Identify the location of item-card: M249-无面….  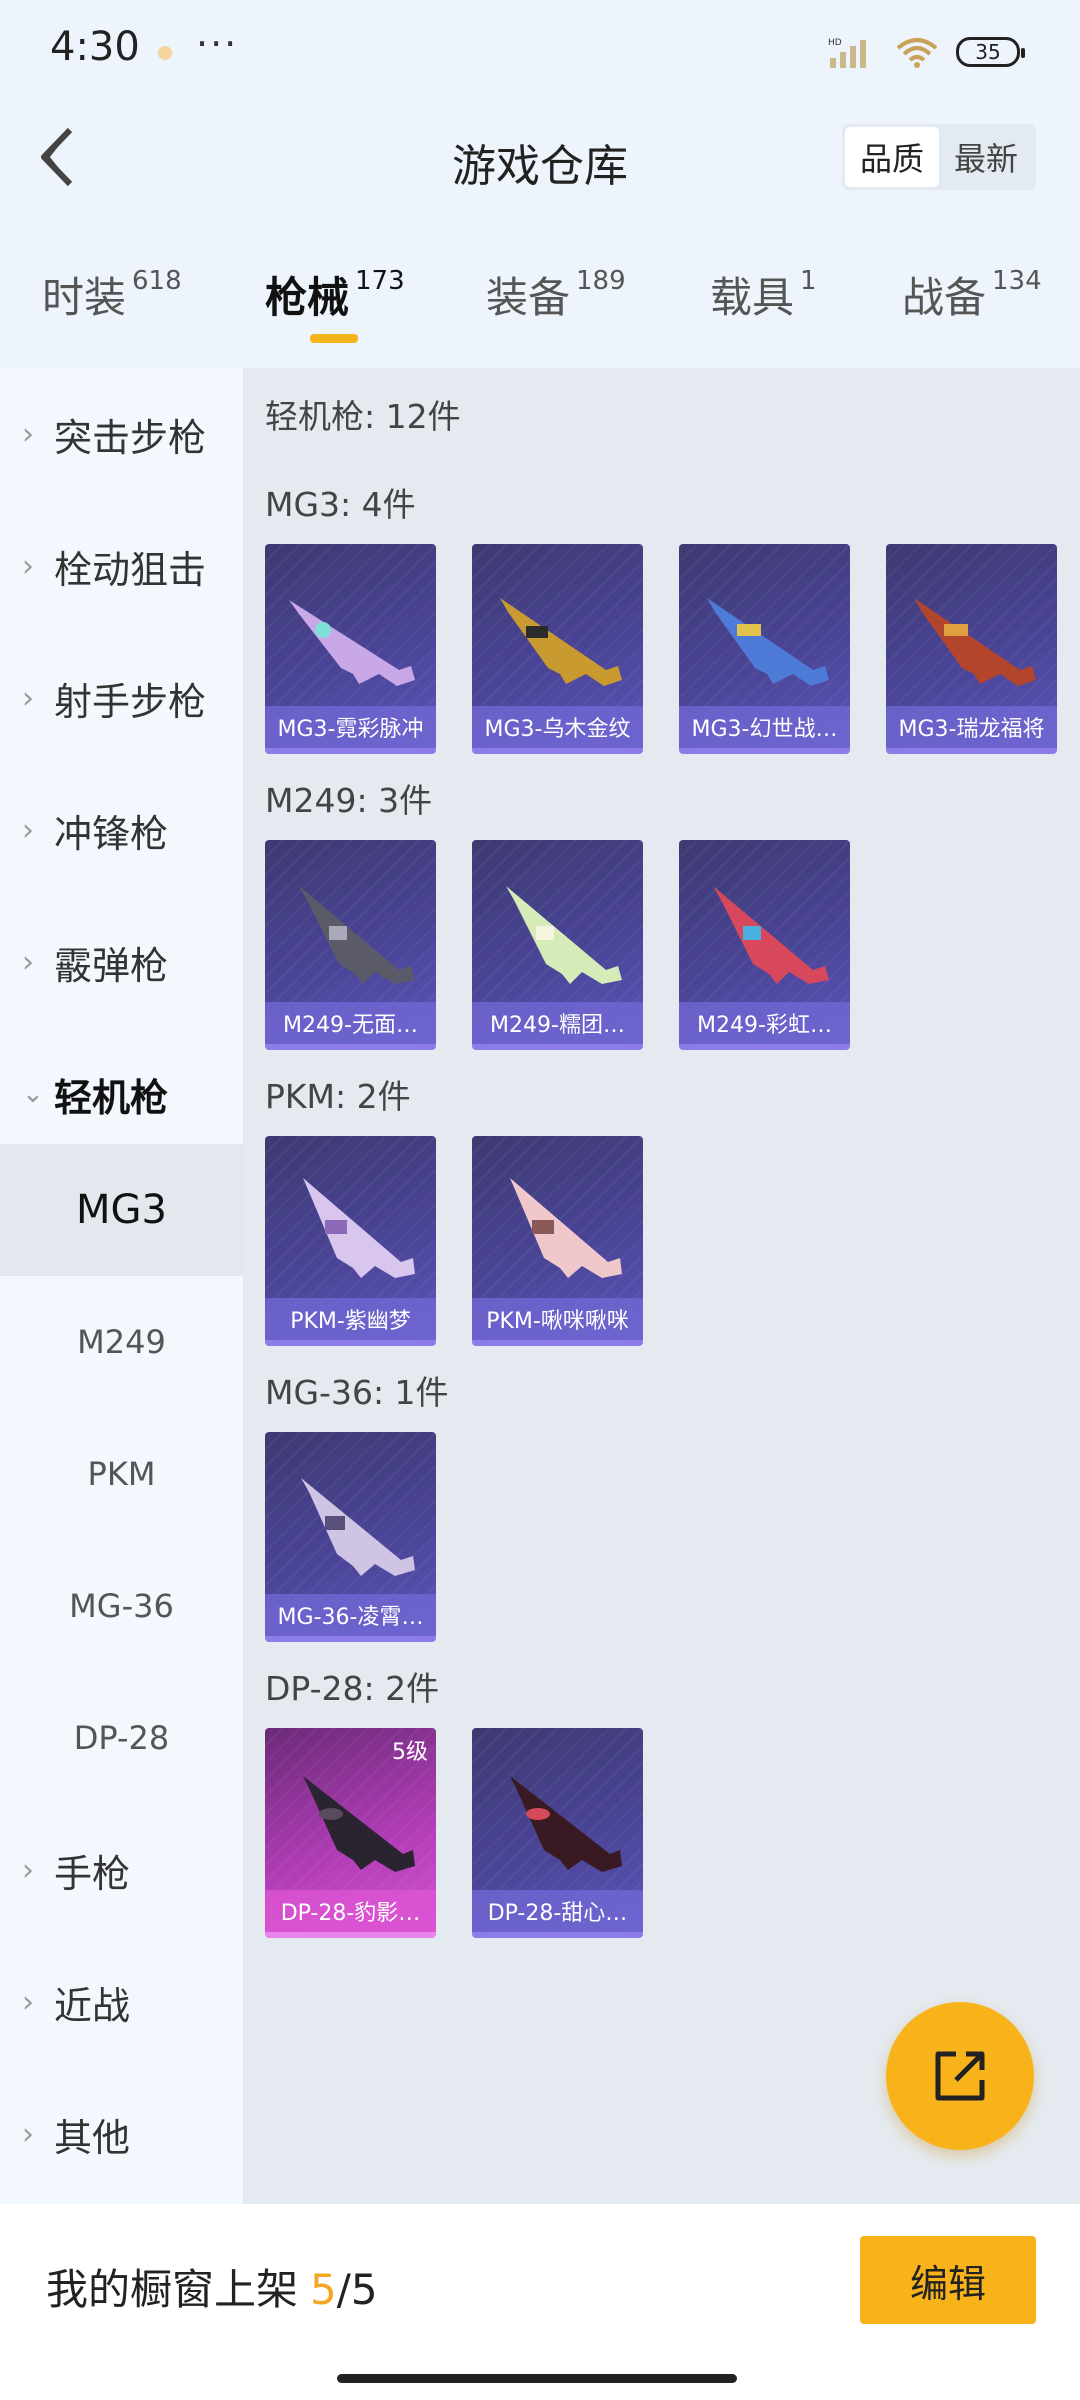
(350, 945).